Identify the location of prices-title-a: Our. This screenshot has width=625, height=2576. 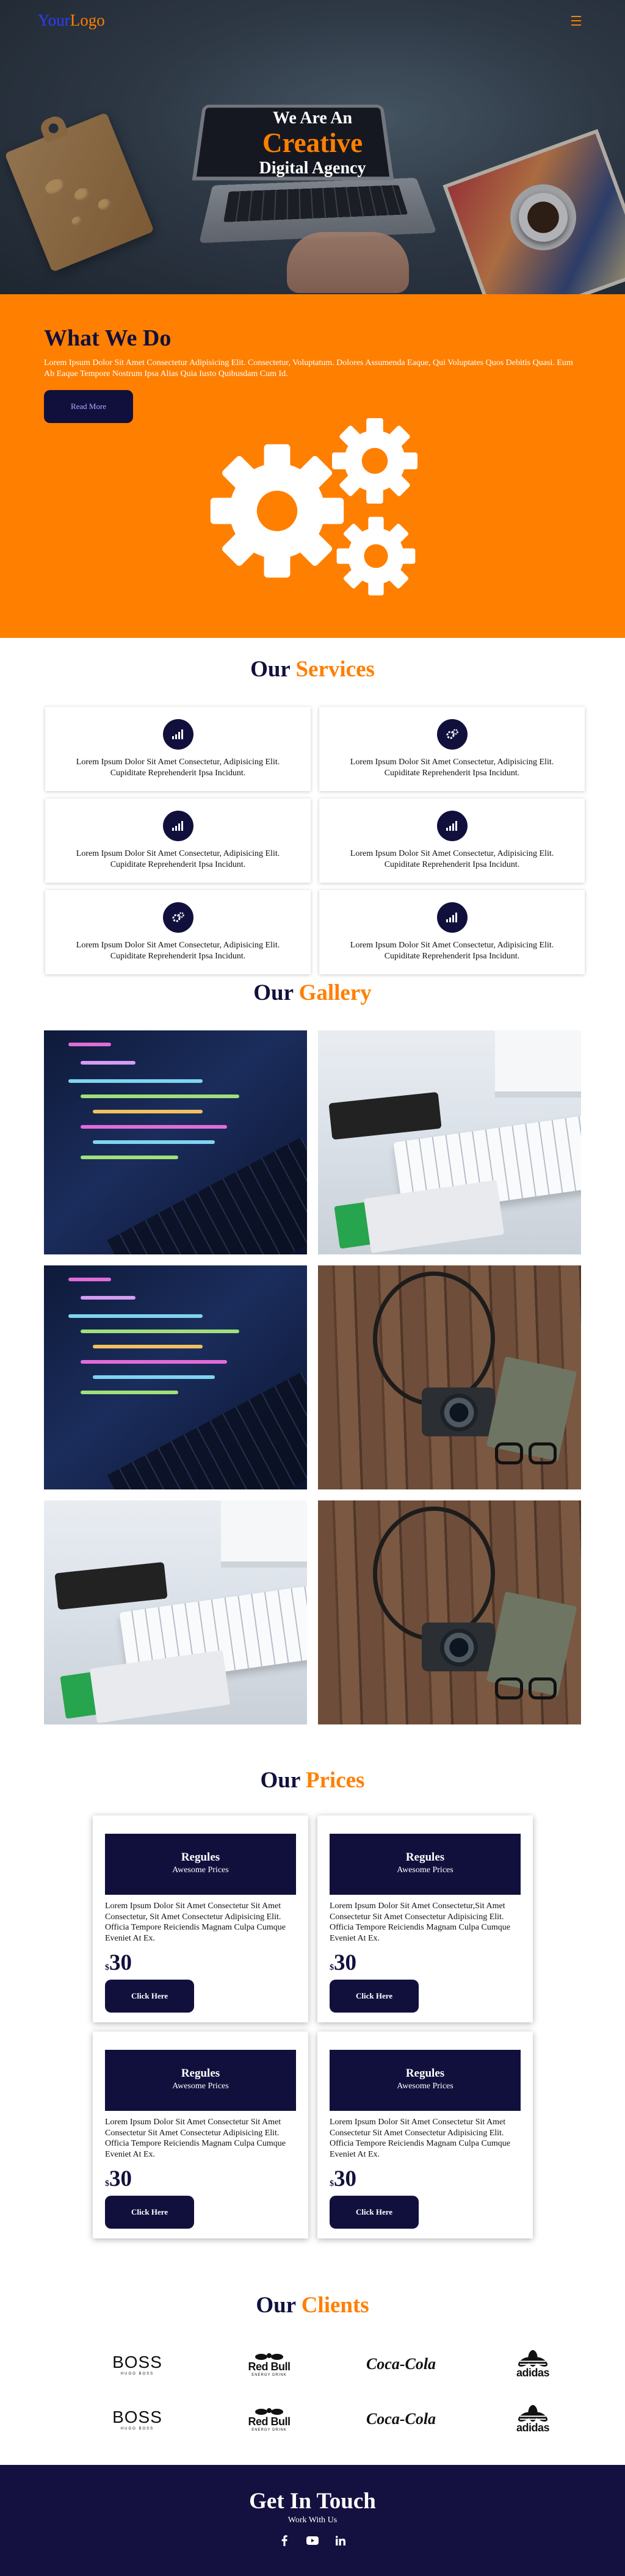
(280, 1780).